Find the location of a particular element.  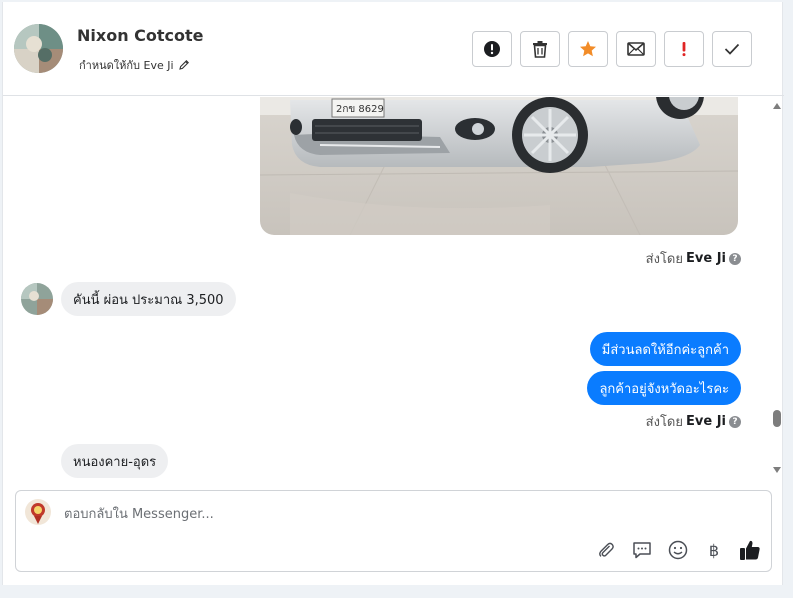

smiley-icon is located at coordinates (678, 550).